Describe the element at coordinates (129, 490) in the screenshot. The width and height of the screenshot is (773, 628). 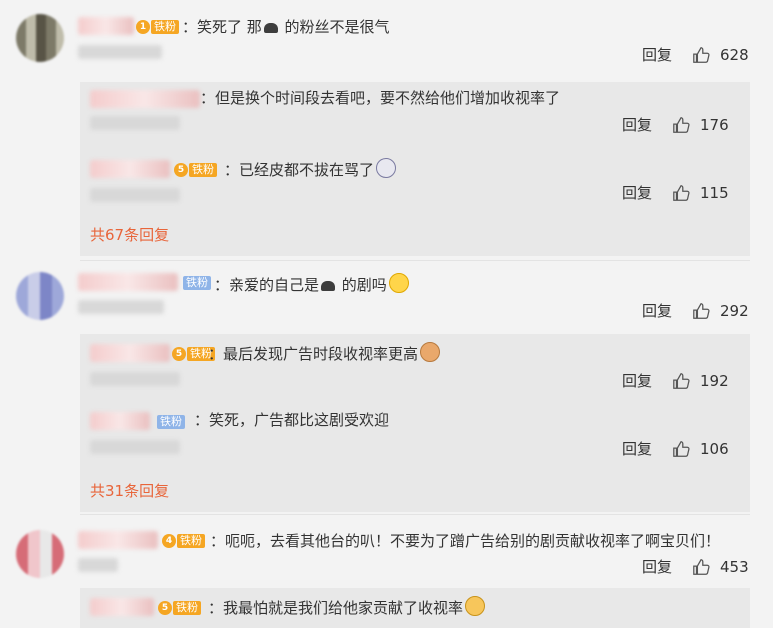
I see `more-replies-link: 共31条回复` at that location.